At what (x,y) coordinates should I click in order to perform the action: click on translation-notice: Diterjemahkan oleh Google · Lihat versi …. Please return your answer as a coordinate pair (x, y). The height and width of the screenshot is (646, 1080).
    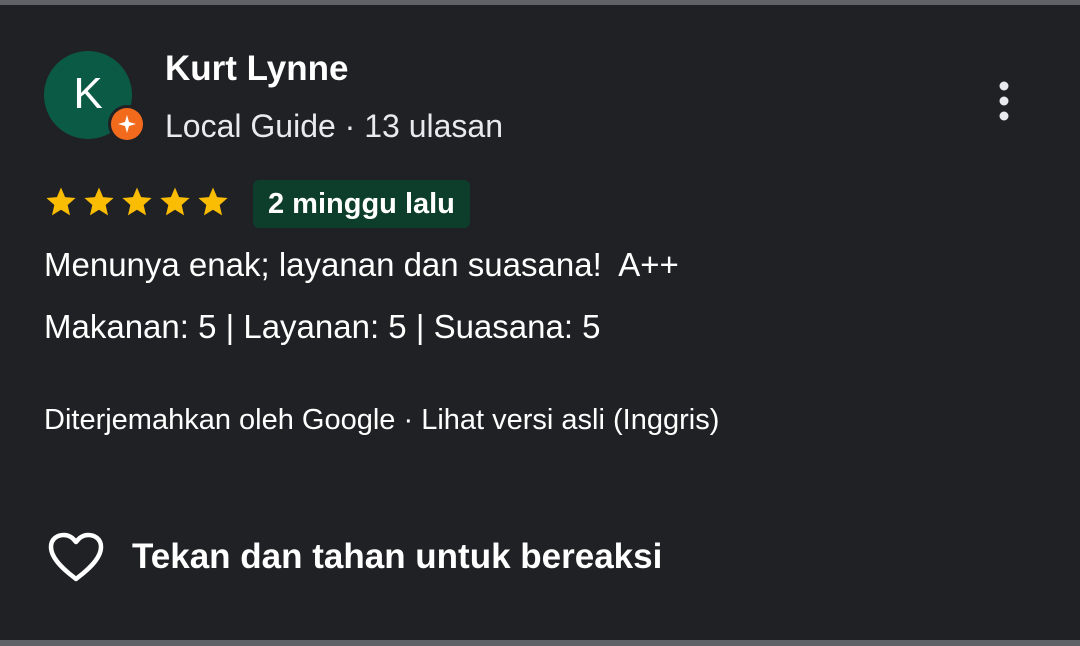
    Looking at the image, I should click on (381, 420).